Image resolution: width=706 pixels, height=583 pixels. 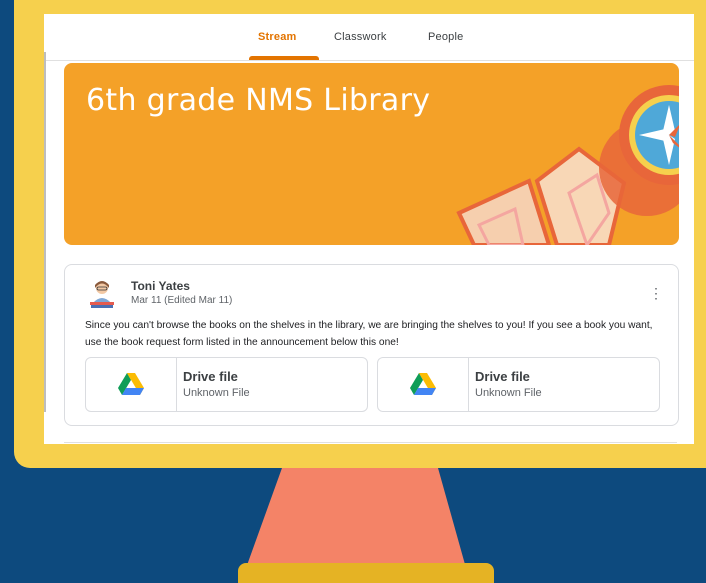 I want to click on more-vert-icon: ⋮, so click(x=656, y=293).